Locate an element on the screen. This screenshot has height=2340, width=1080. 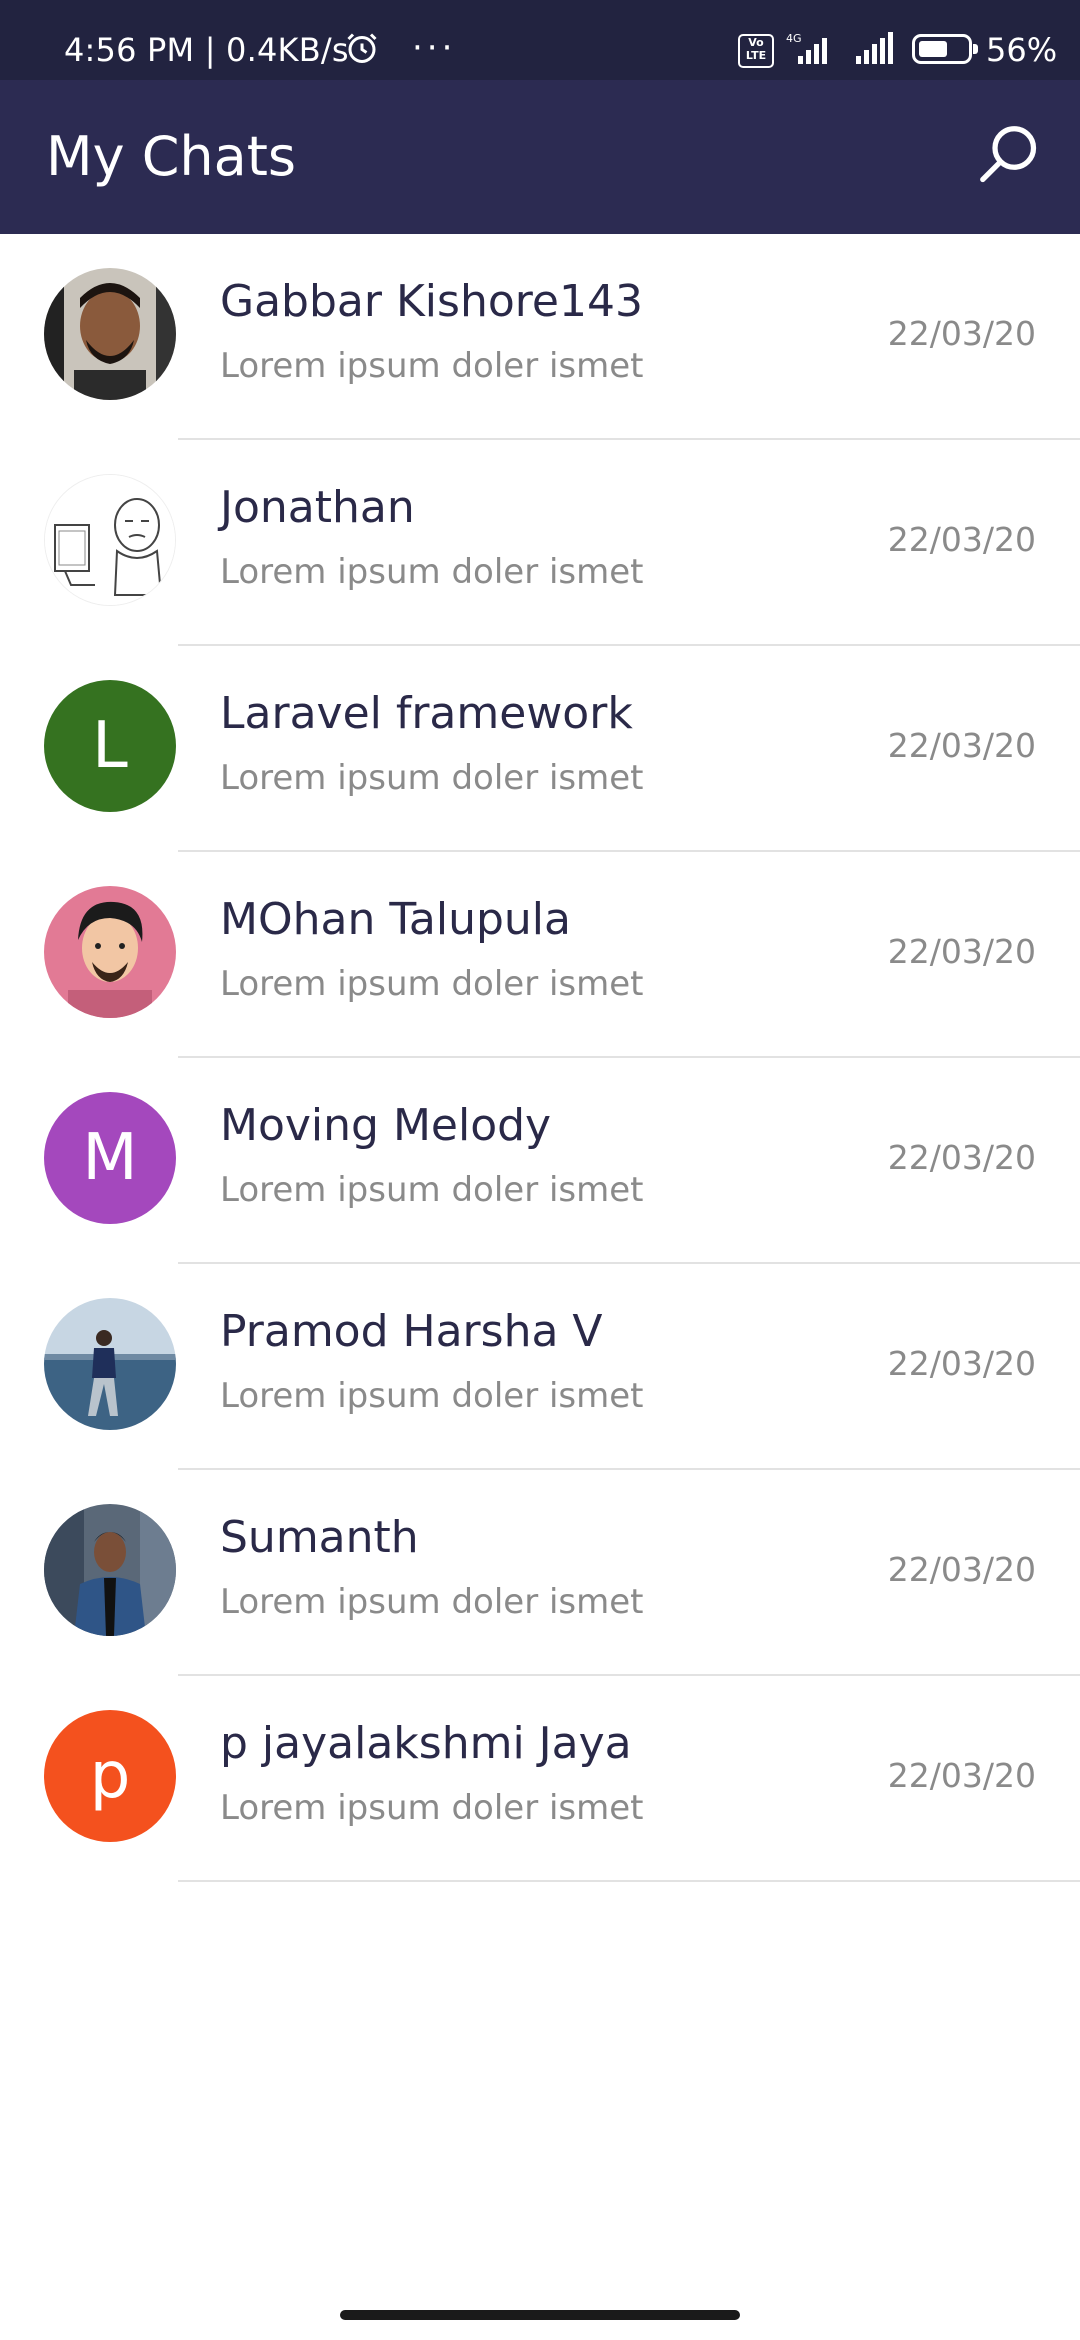
avatar-initial: L is located at coordinates (110, 746).